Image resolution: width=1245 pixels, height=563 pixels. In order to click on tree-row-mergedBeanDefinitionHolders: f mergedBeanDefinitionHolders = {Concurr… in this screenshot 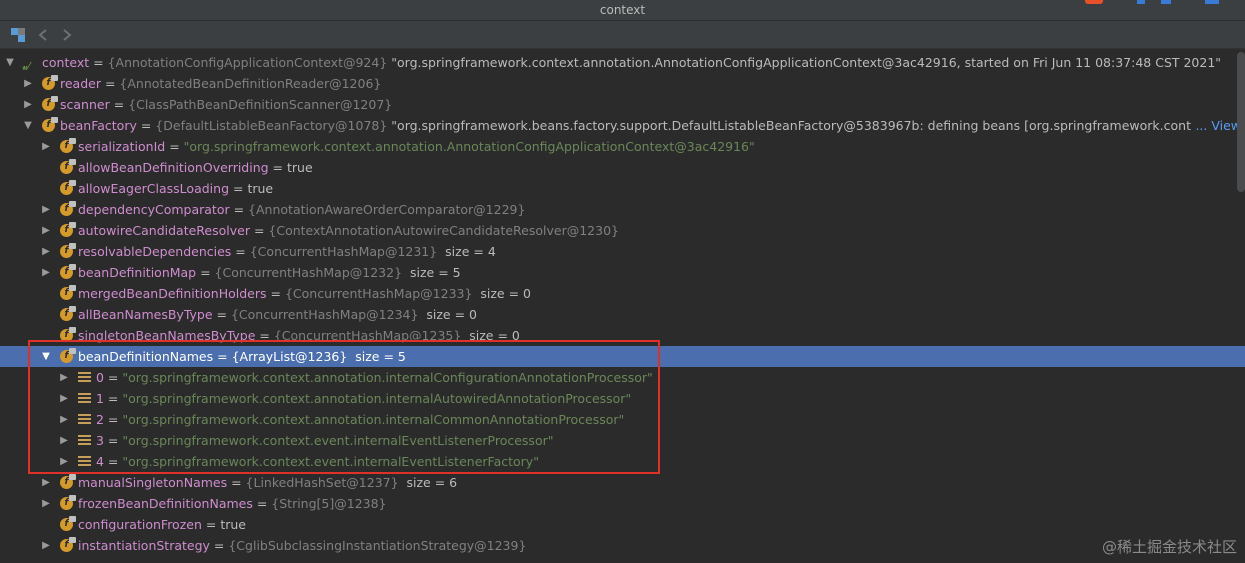, I will do `click(622, 293)`.